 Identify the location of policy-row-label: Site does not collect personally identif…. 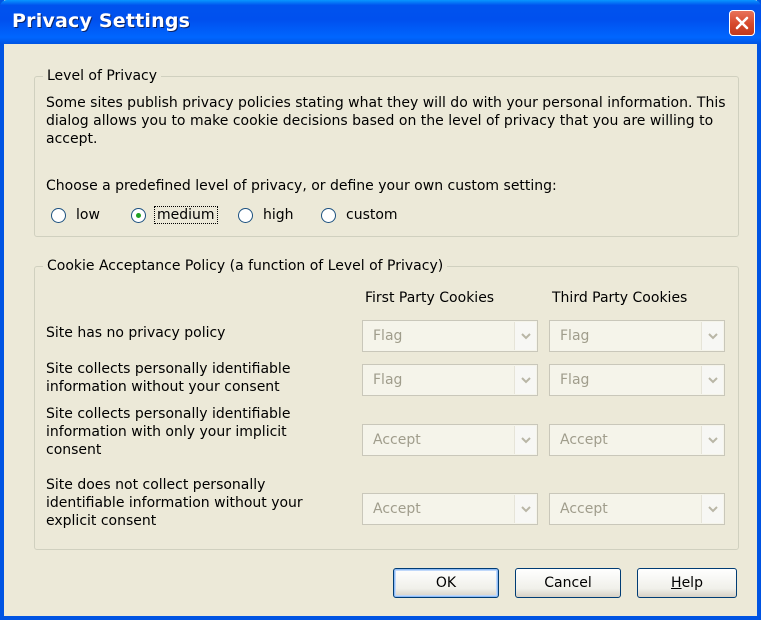
(191, 503).